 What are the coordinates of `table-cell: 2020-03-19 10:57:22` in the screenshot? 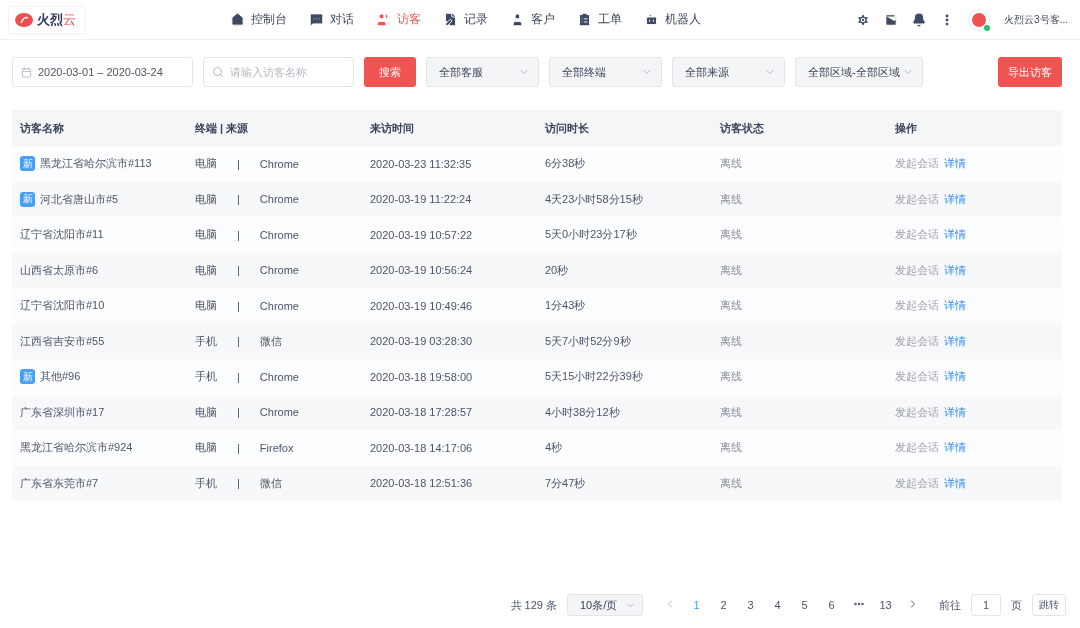 It's located at (421, 234).